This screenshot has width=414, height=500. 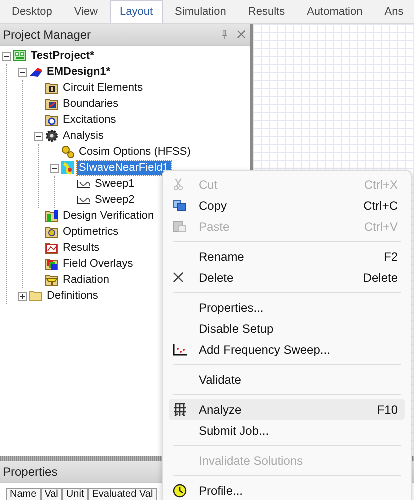 What do you see at coordinates (47, 35) in the screenshot?
I see `panel-title: Project Manager` at bounding box center [47, 35].